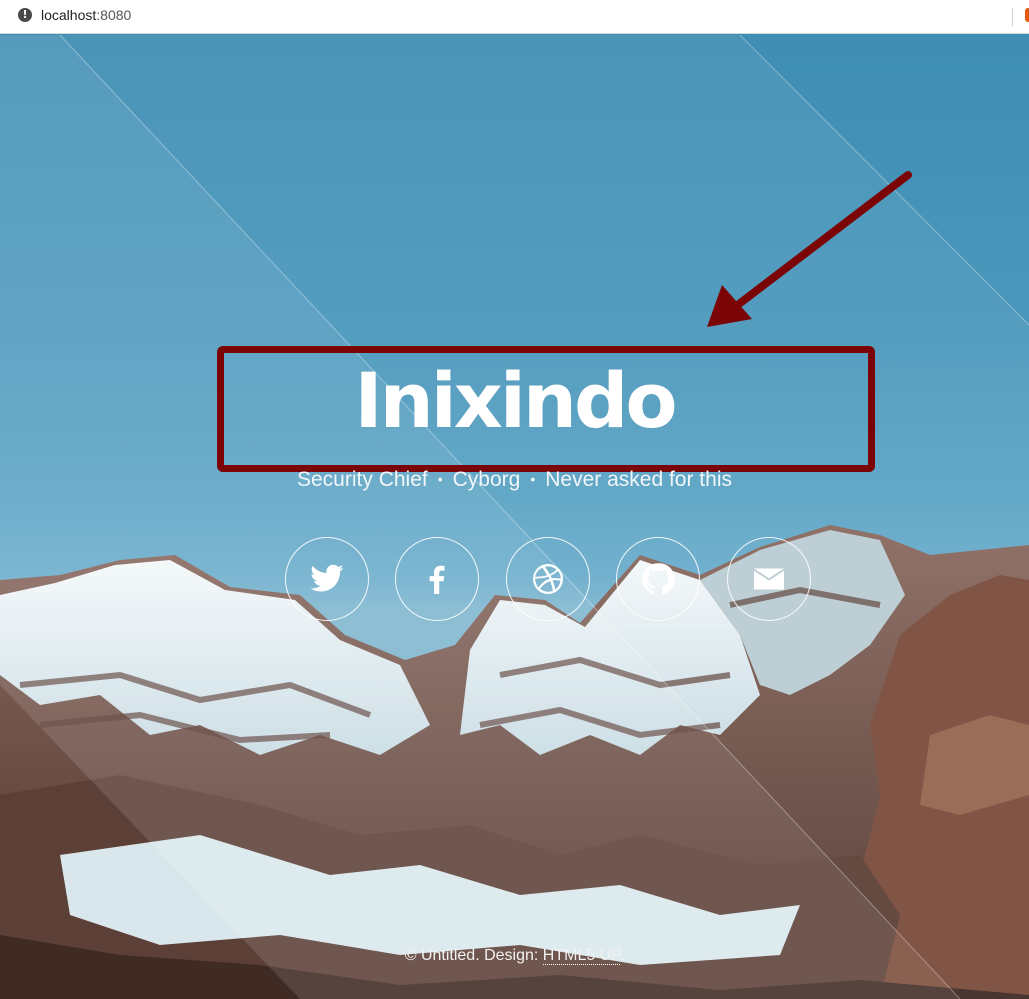 This screenshot has width=1029, height=999. I want to click on dribbble-icon, so click(548, 579).